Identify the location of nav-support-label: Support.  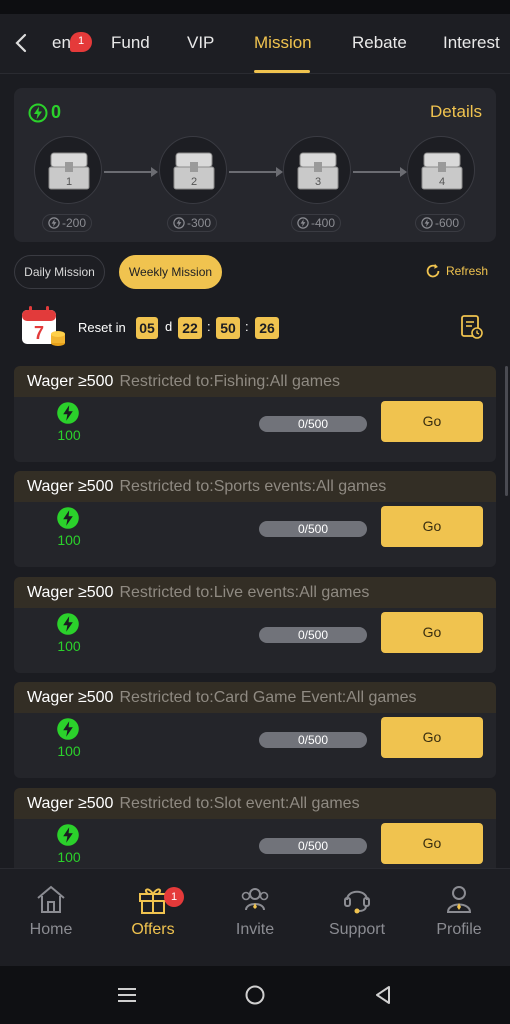
(357, 929).